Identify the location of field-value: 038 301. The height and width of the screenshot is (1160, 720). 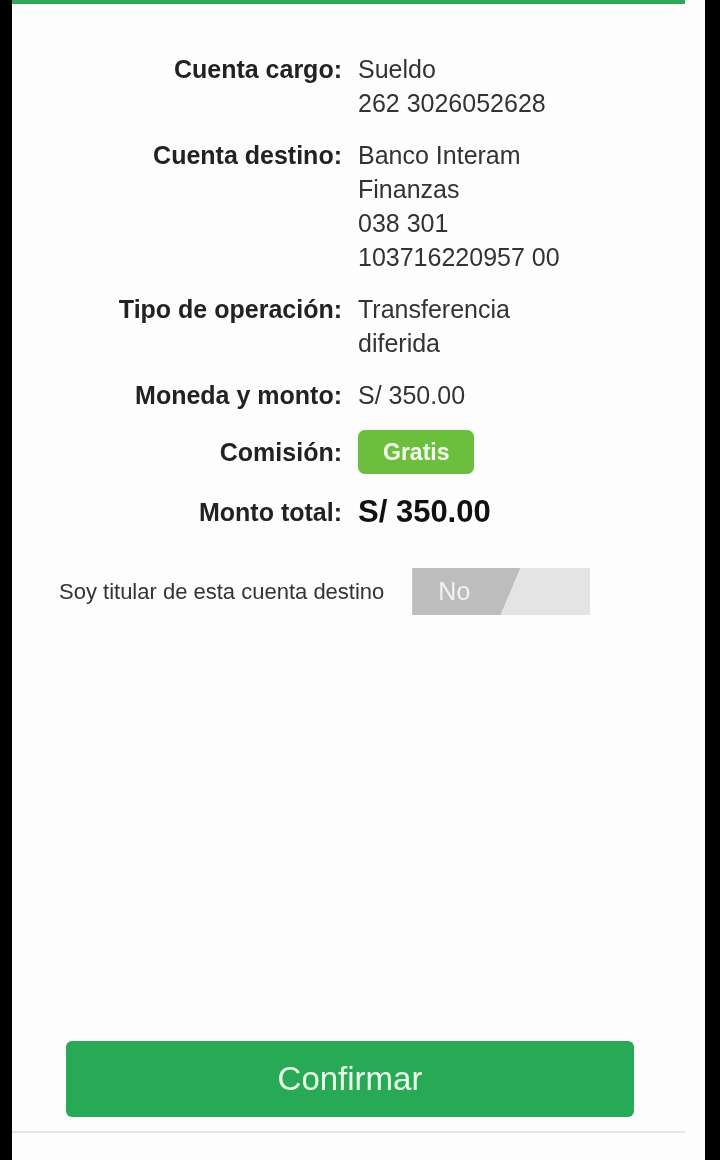
(403, 223).